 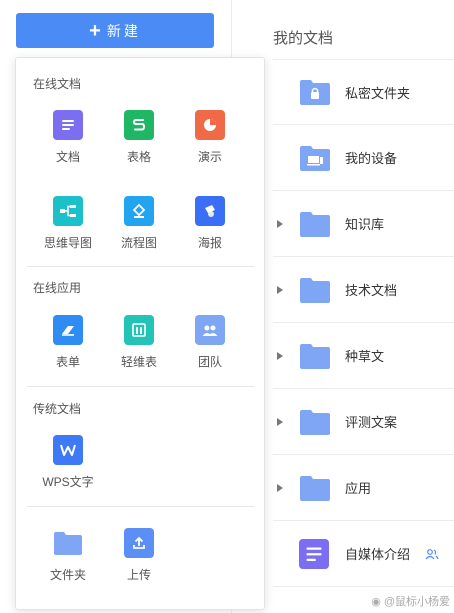 I want to click on device-folder-icon, so click(x=315, y=158).